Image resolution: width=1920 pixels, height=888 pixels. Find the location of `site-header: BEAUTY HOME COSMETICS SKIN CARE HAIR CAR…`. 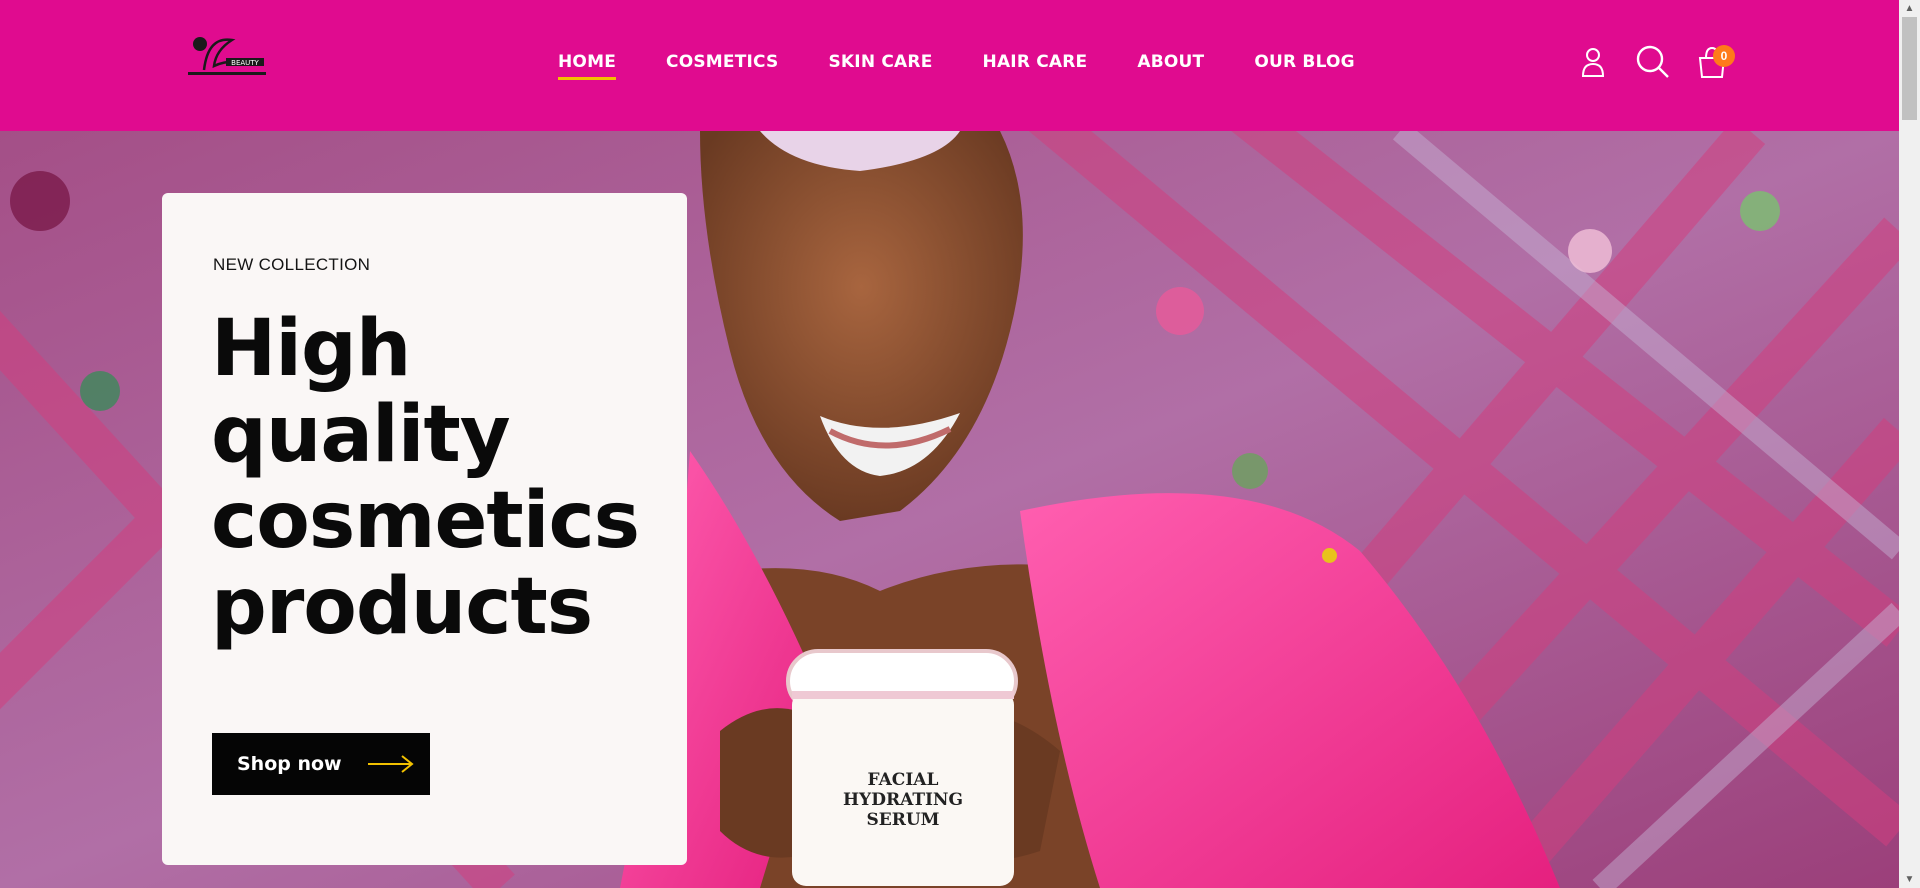

site-header: BEAUTY HOME COSMETICS SKIN CARE HAIR CAR… is located at coordinates (949, 65).